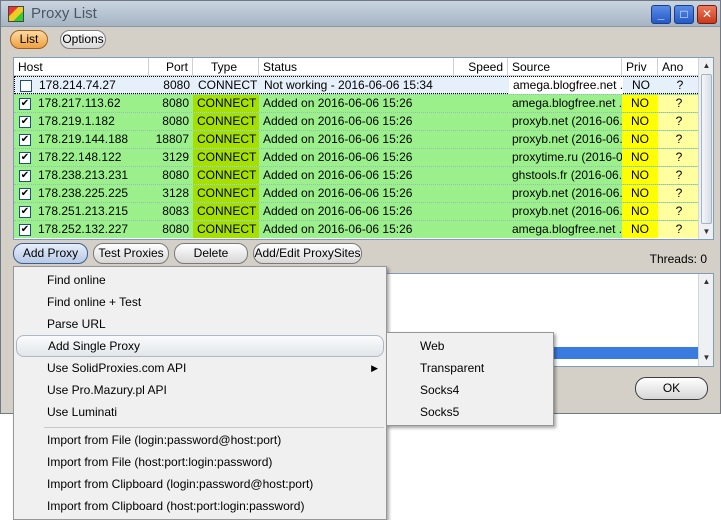 This screenshot has width=721, height=520. Describe the element at coordinates (83, 175) in the screenshot. I see `cell-host: 178.238.213.231` at that location.